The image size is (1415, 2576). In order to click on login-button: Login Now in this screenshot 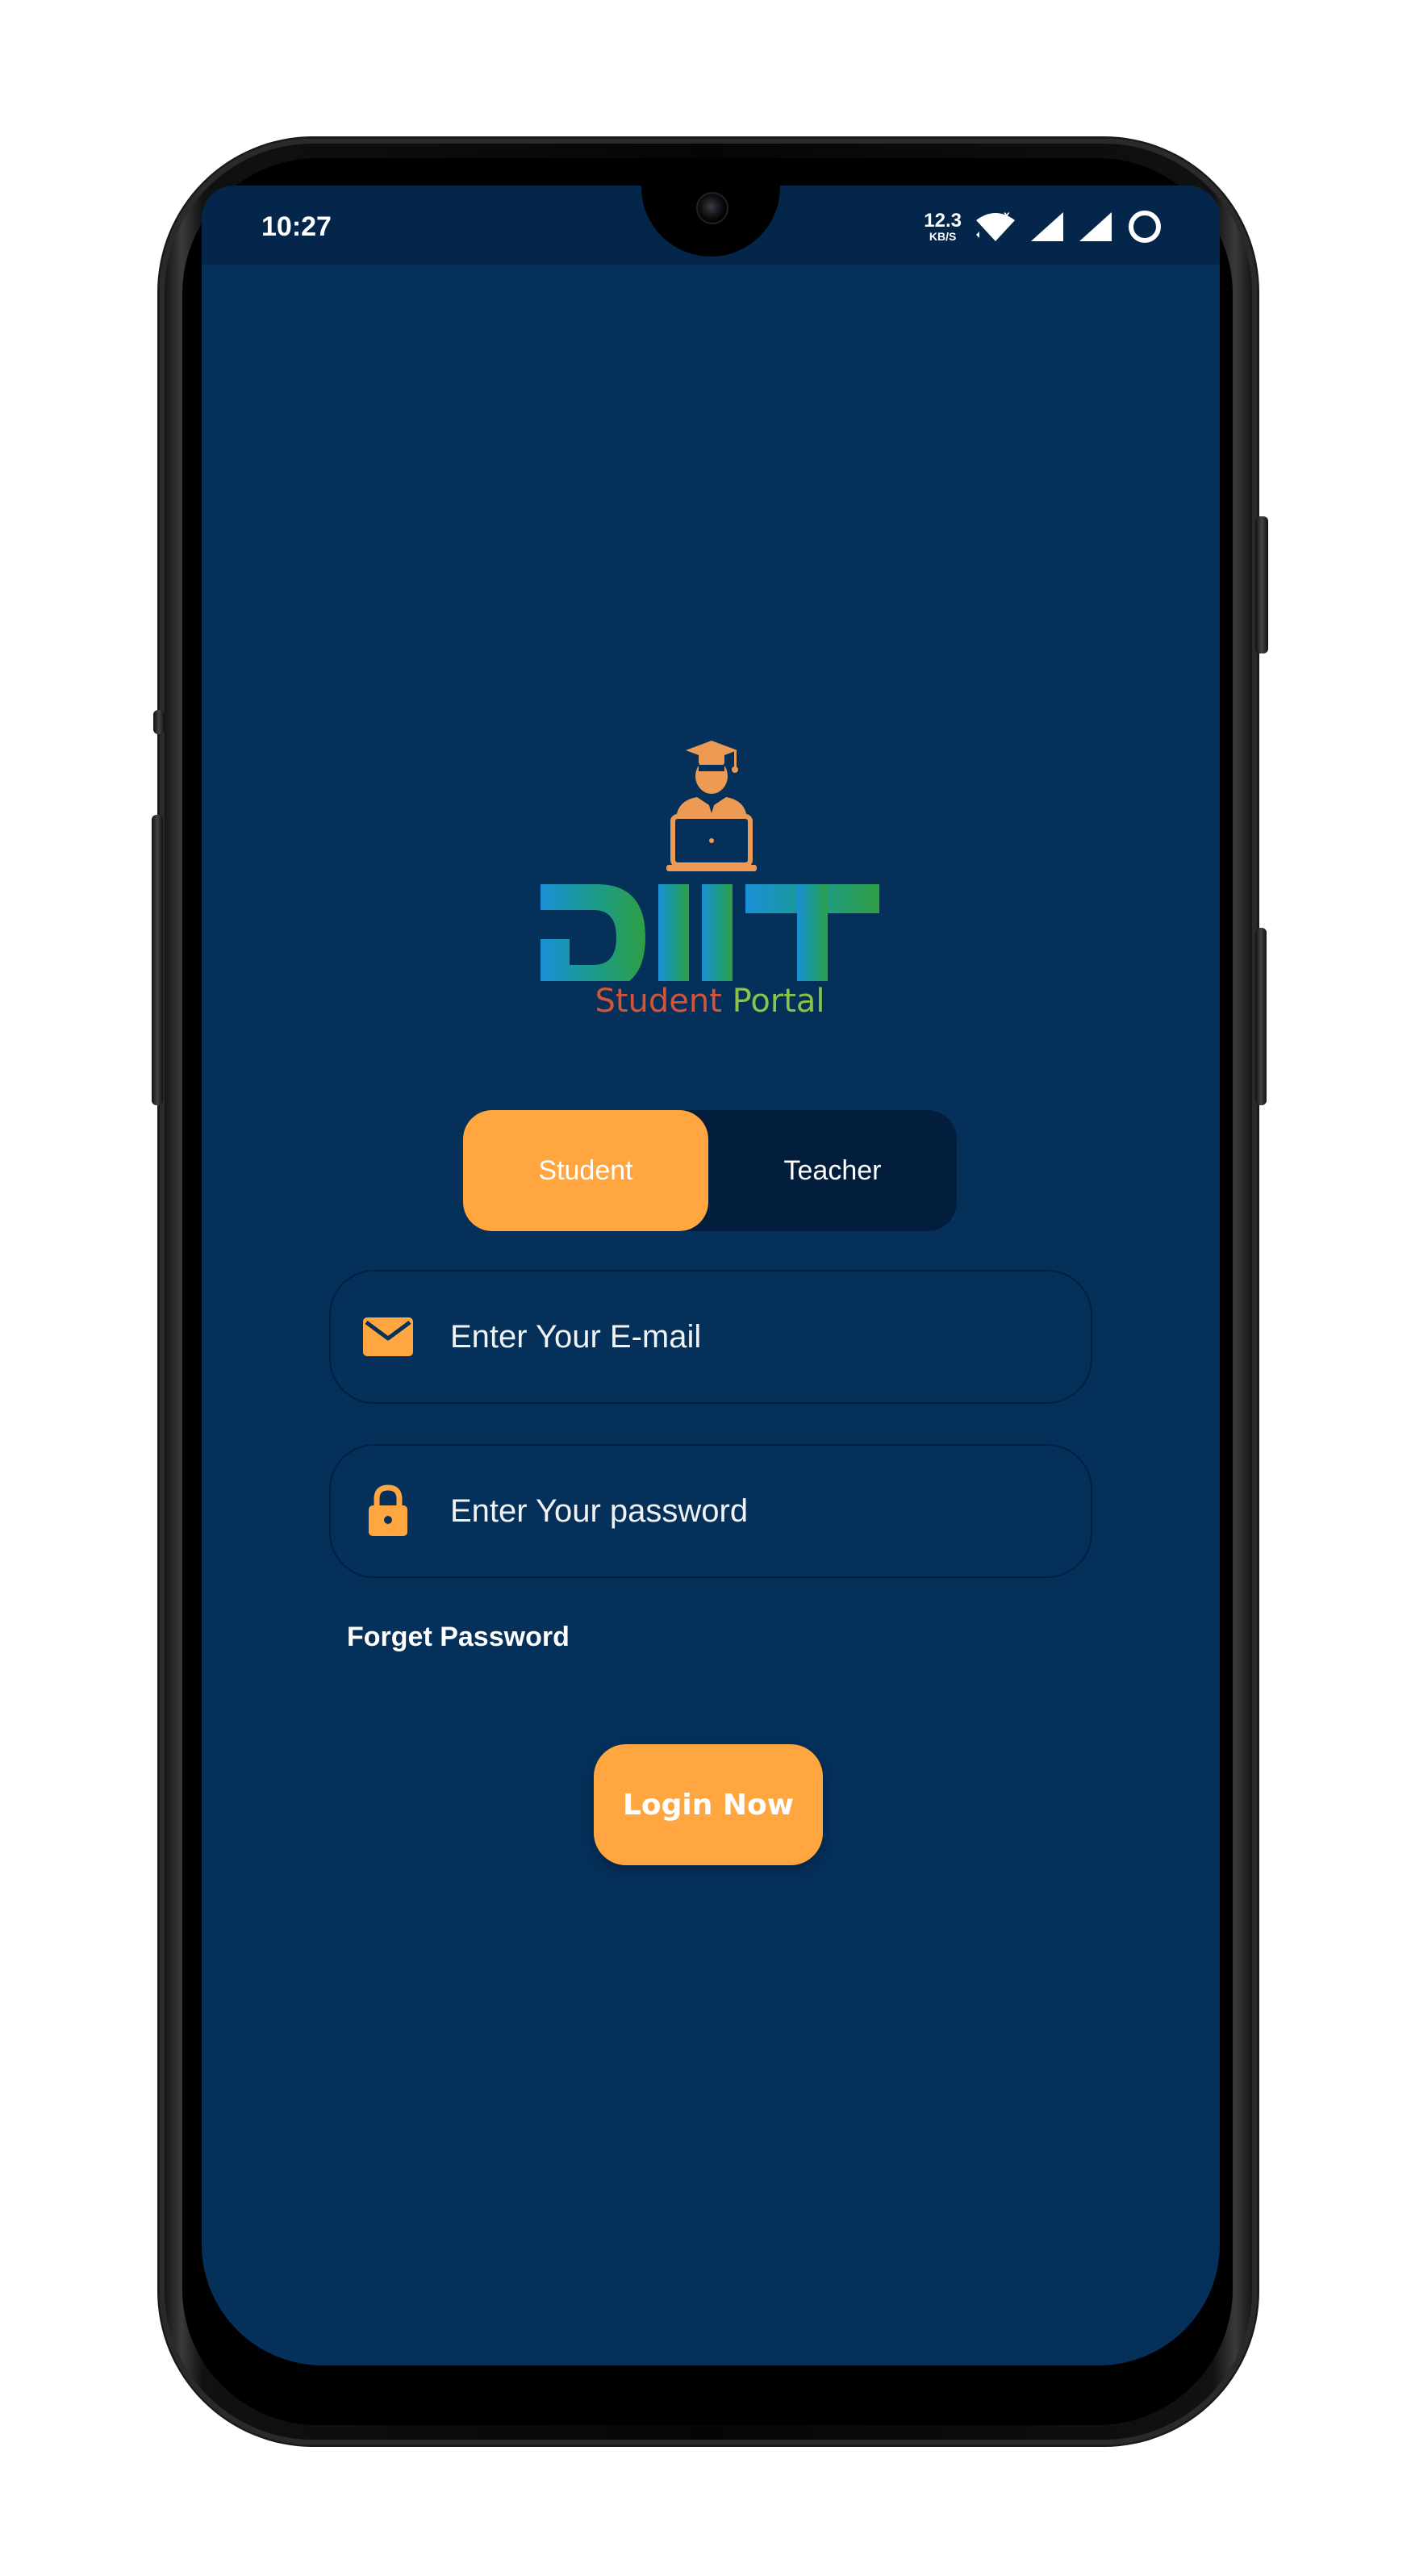, I will do `click(708, 1804)`.